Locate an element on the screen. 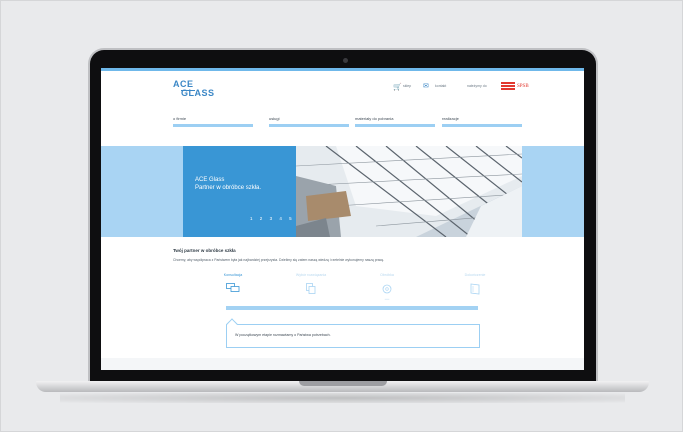 This screenshot has height=432, width=683. step-wybor-rozwiazania: Wybór rozwiązania is located at coordinates (311, 285).